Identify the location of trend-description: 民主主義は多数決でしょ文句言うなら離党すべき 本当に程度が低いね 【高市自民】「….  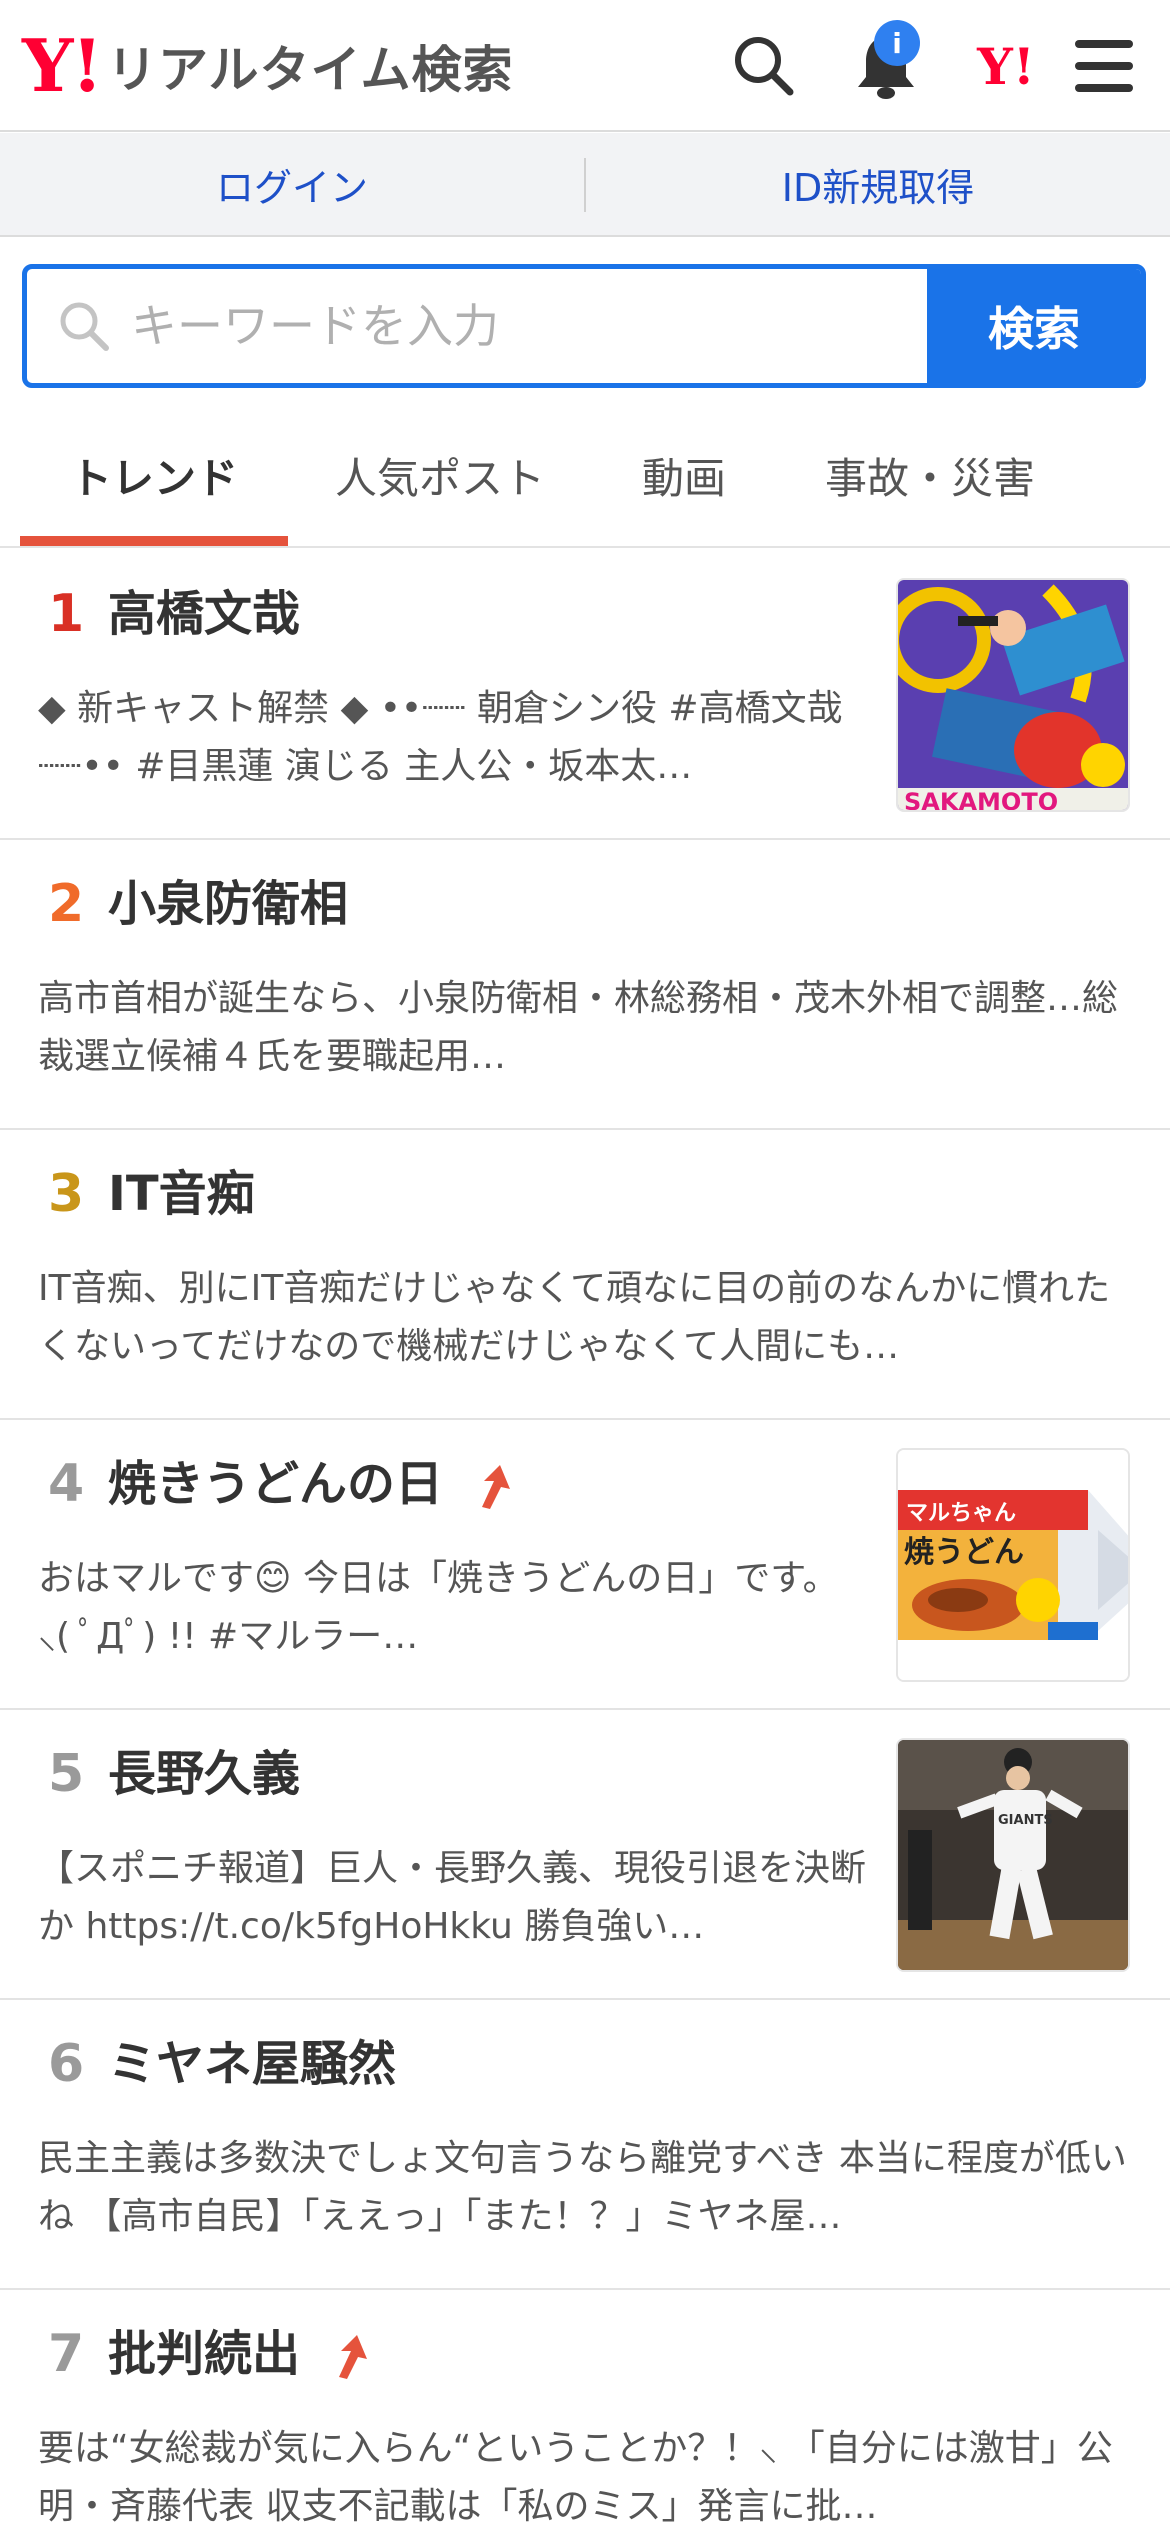
(582, 2187).